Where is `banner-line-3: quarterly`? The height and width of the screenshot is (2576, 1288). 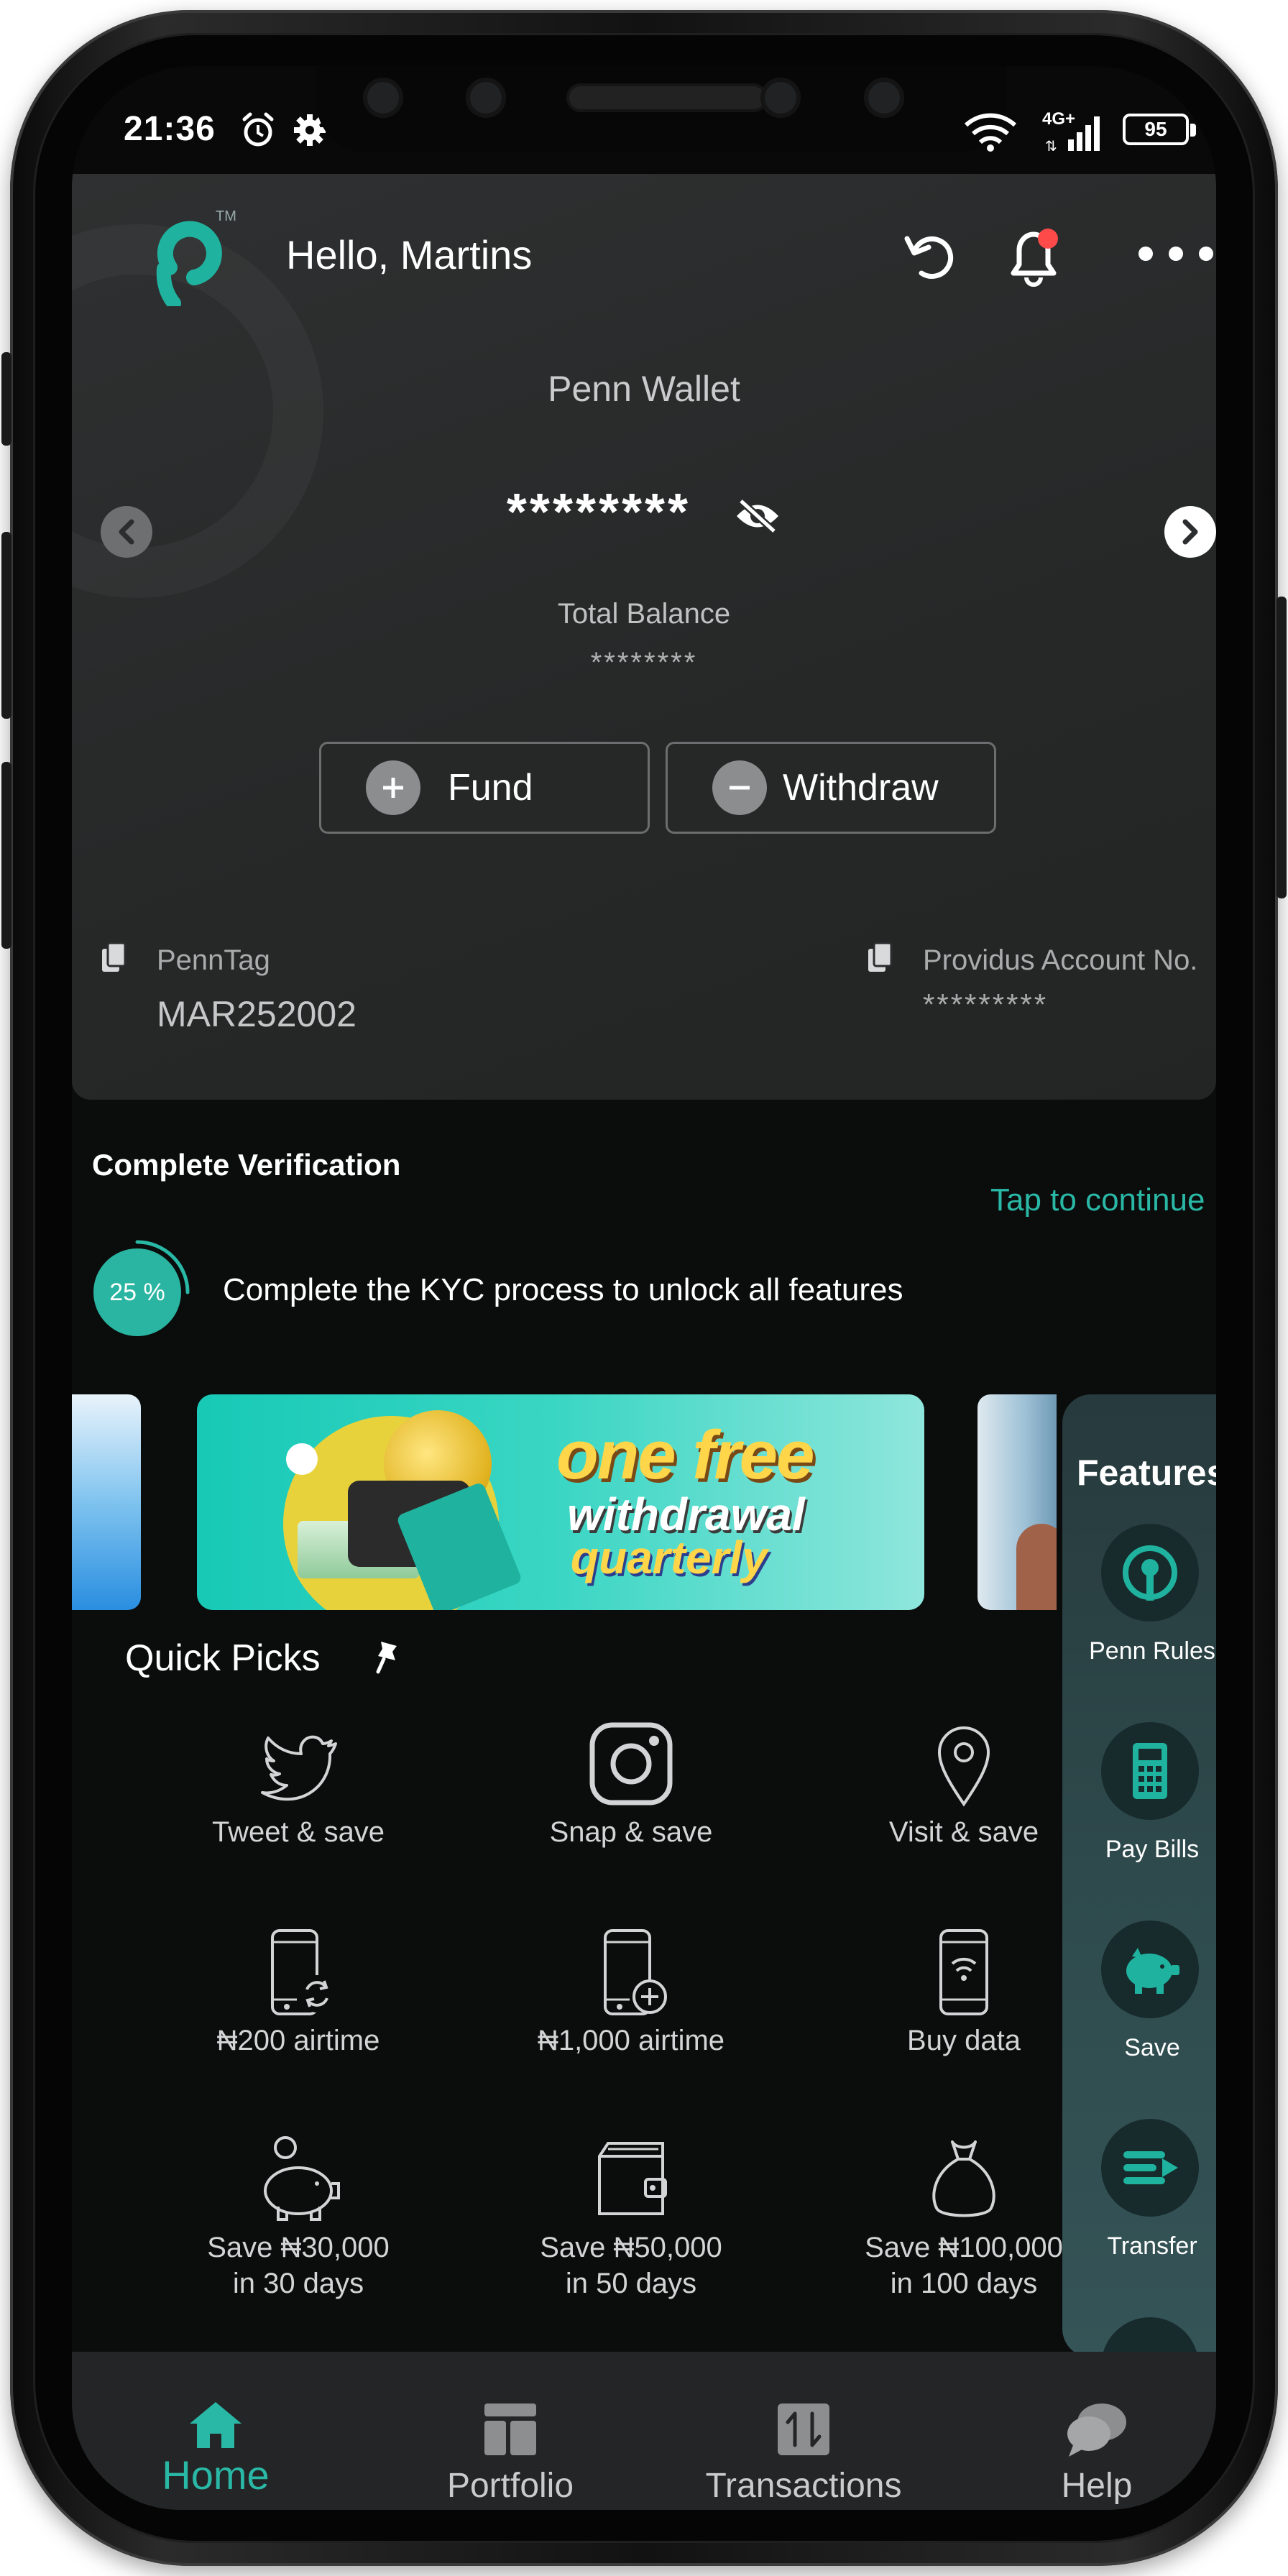 banner-line-3: quarterly is located at coordinates (669, 1557).